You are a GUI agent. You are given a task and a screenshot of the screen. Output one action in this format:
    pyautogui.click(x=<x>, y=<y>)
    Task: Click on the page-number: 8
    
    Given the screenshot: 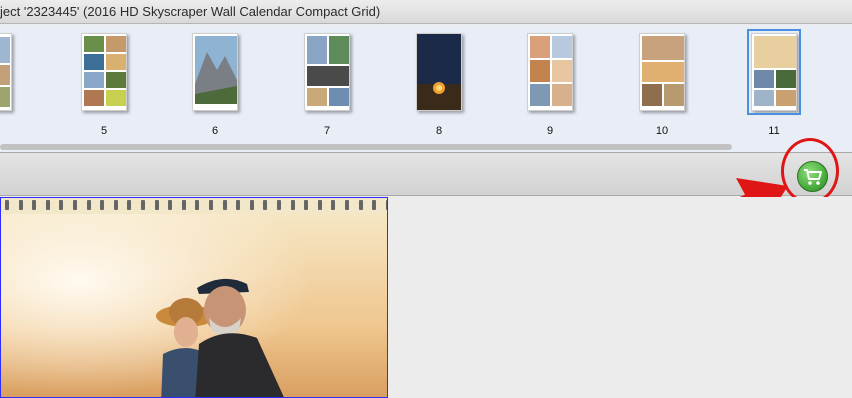 What is the action you would take?
    pyautogui.click(x=439, y=131)
    